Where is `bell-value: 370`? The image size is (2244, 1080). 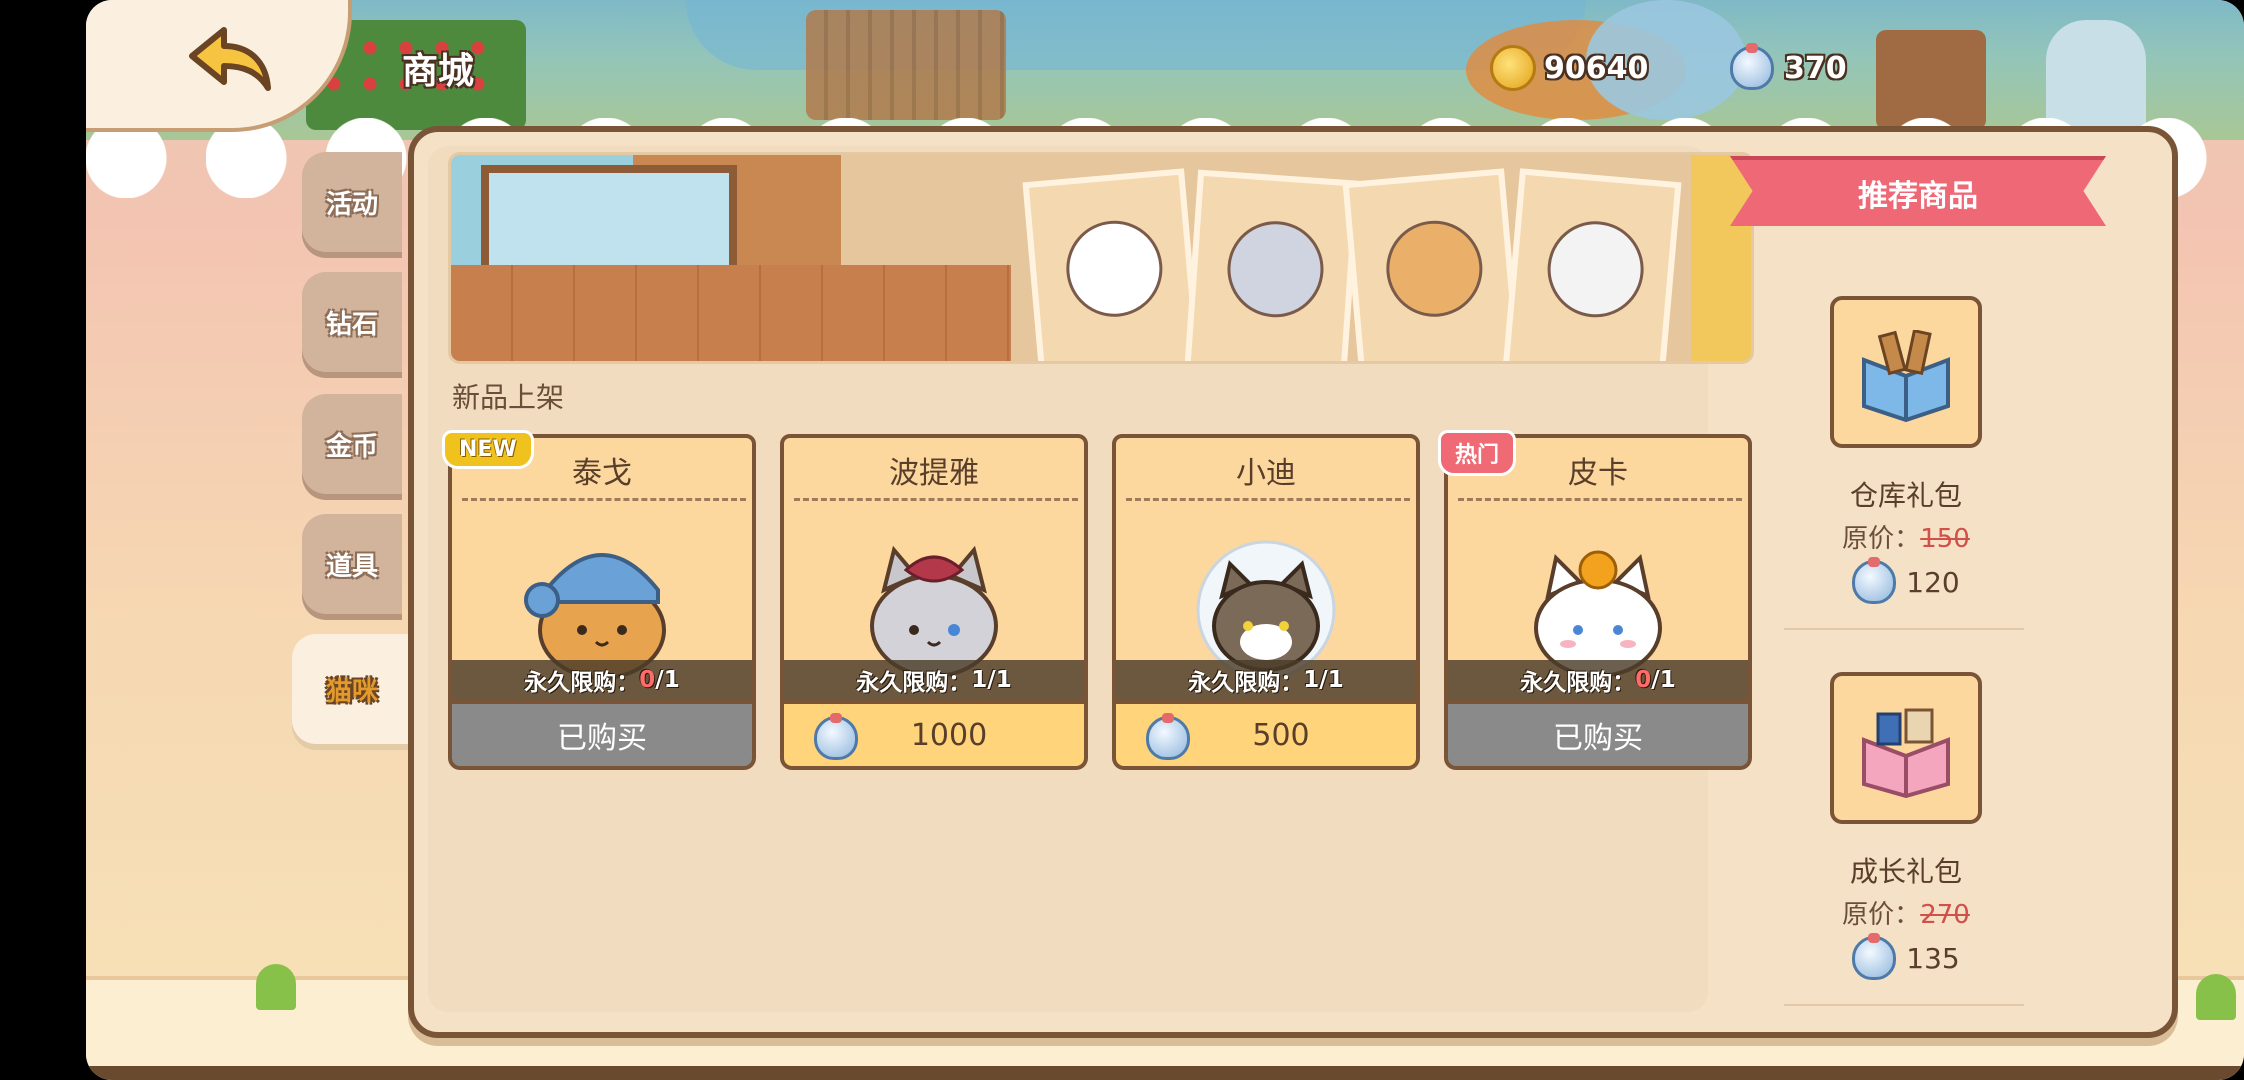 bell-value: 370 is located at coordinates (1815, 68).